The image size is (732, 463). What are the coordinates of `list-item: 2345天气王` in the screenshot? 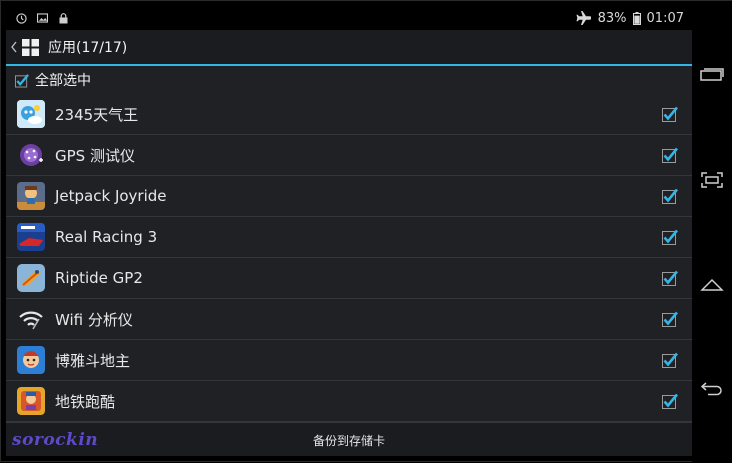 It's located at (349, 114).